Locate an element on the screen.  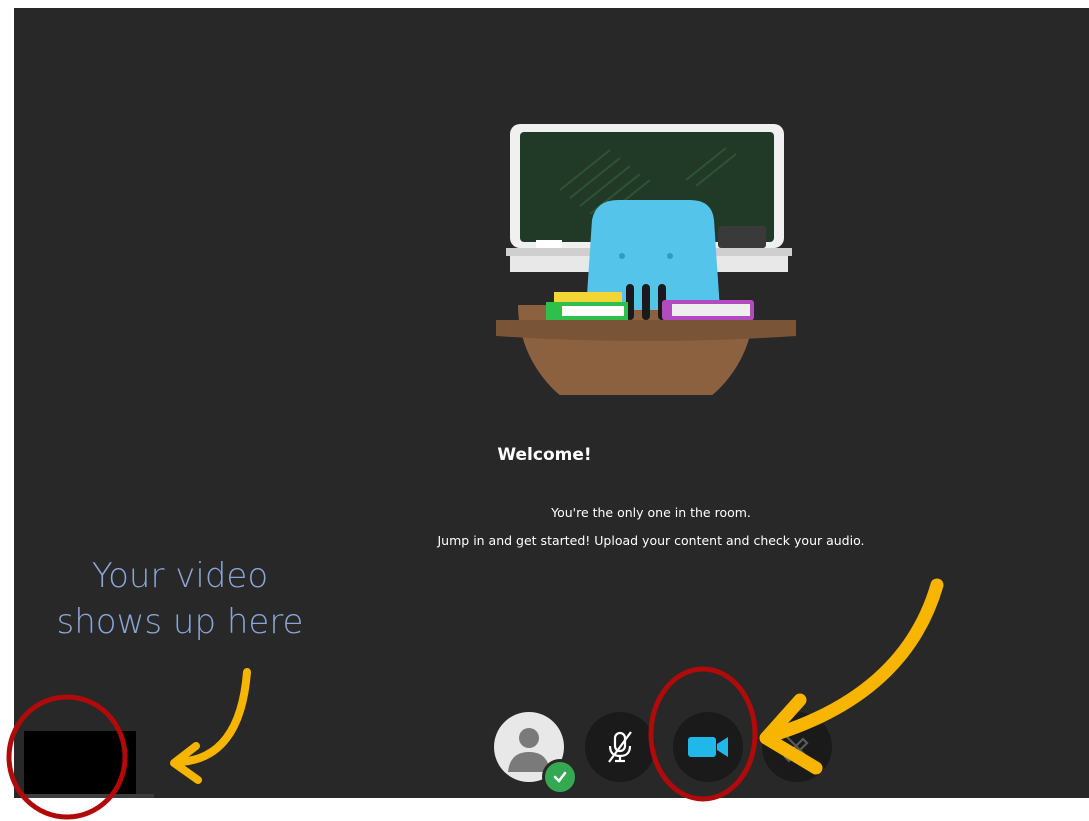
welcome-title: Welcome! is located at coordinates (544, 455).